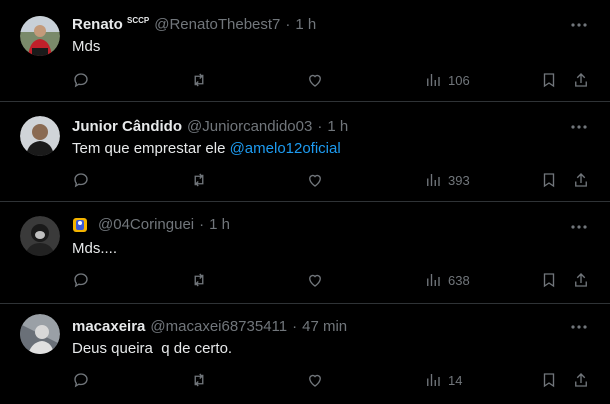 The height and width of the screenshot is (404, 610). I want to click on tweet-text: Mds, so click(86, 46).